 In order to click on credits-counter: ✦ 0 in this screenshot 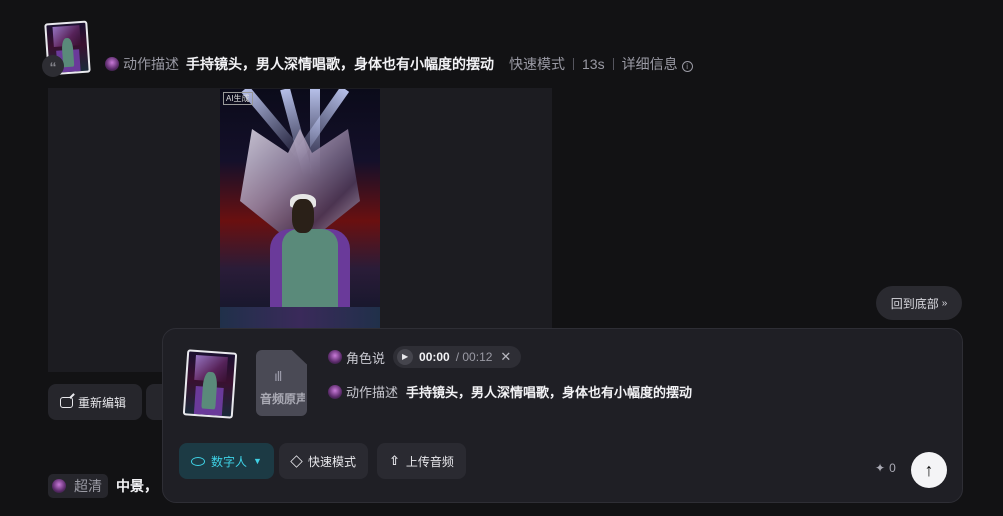, I will do `click(885, 468)`.